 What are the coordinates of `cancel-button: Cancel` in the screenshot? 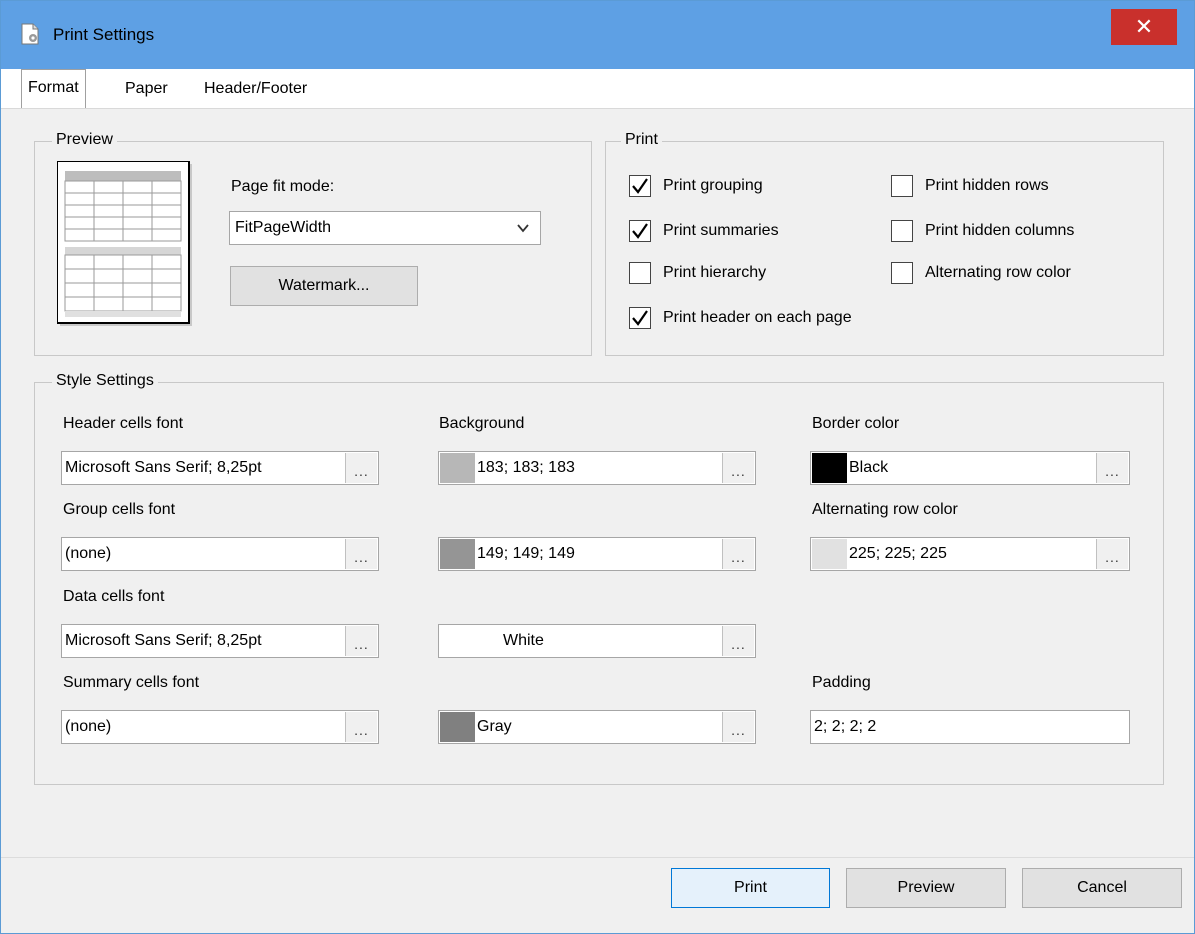 It's located at (1102, 888).